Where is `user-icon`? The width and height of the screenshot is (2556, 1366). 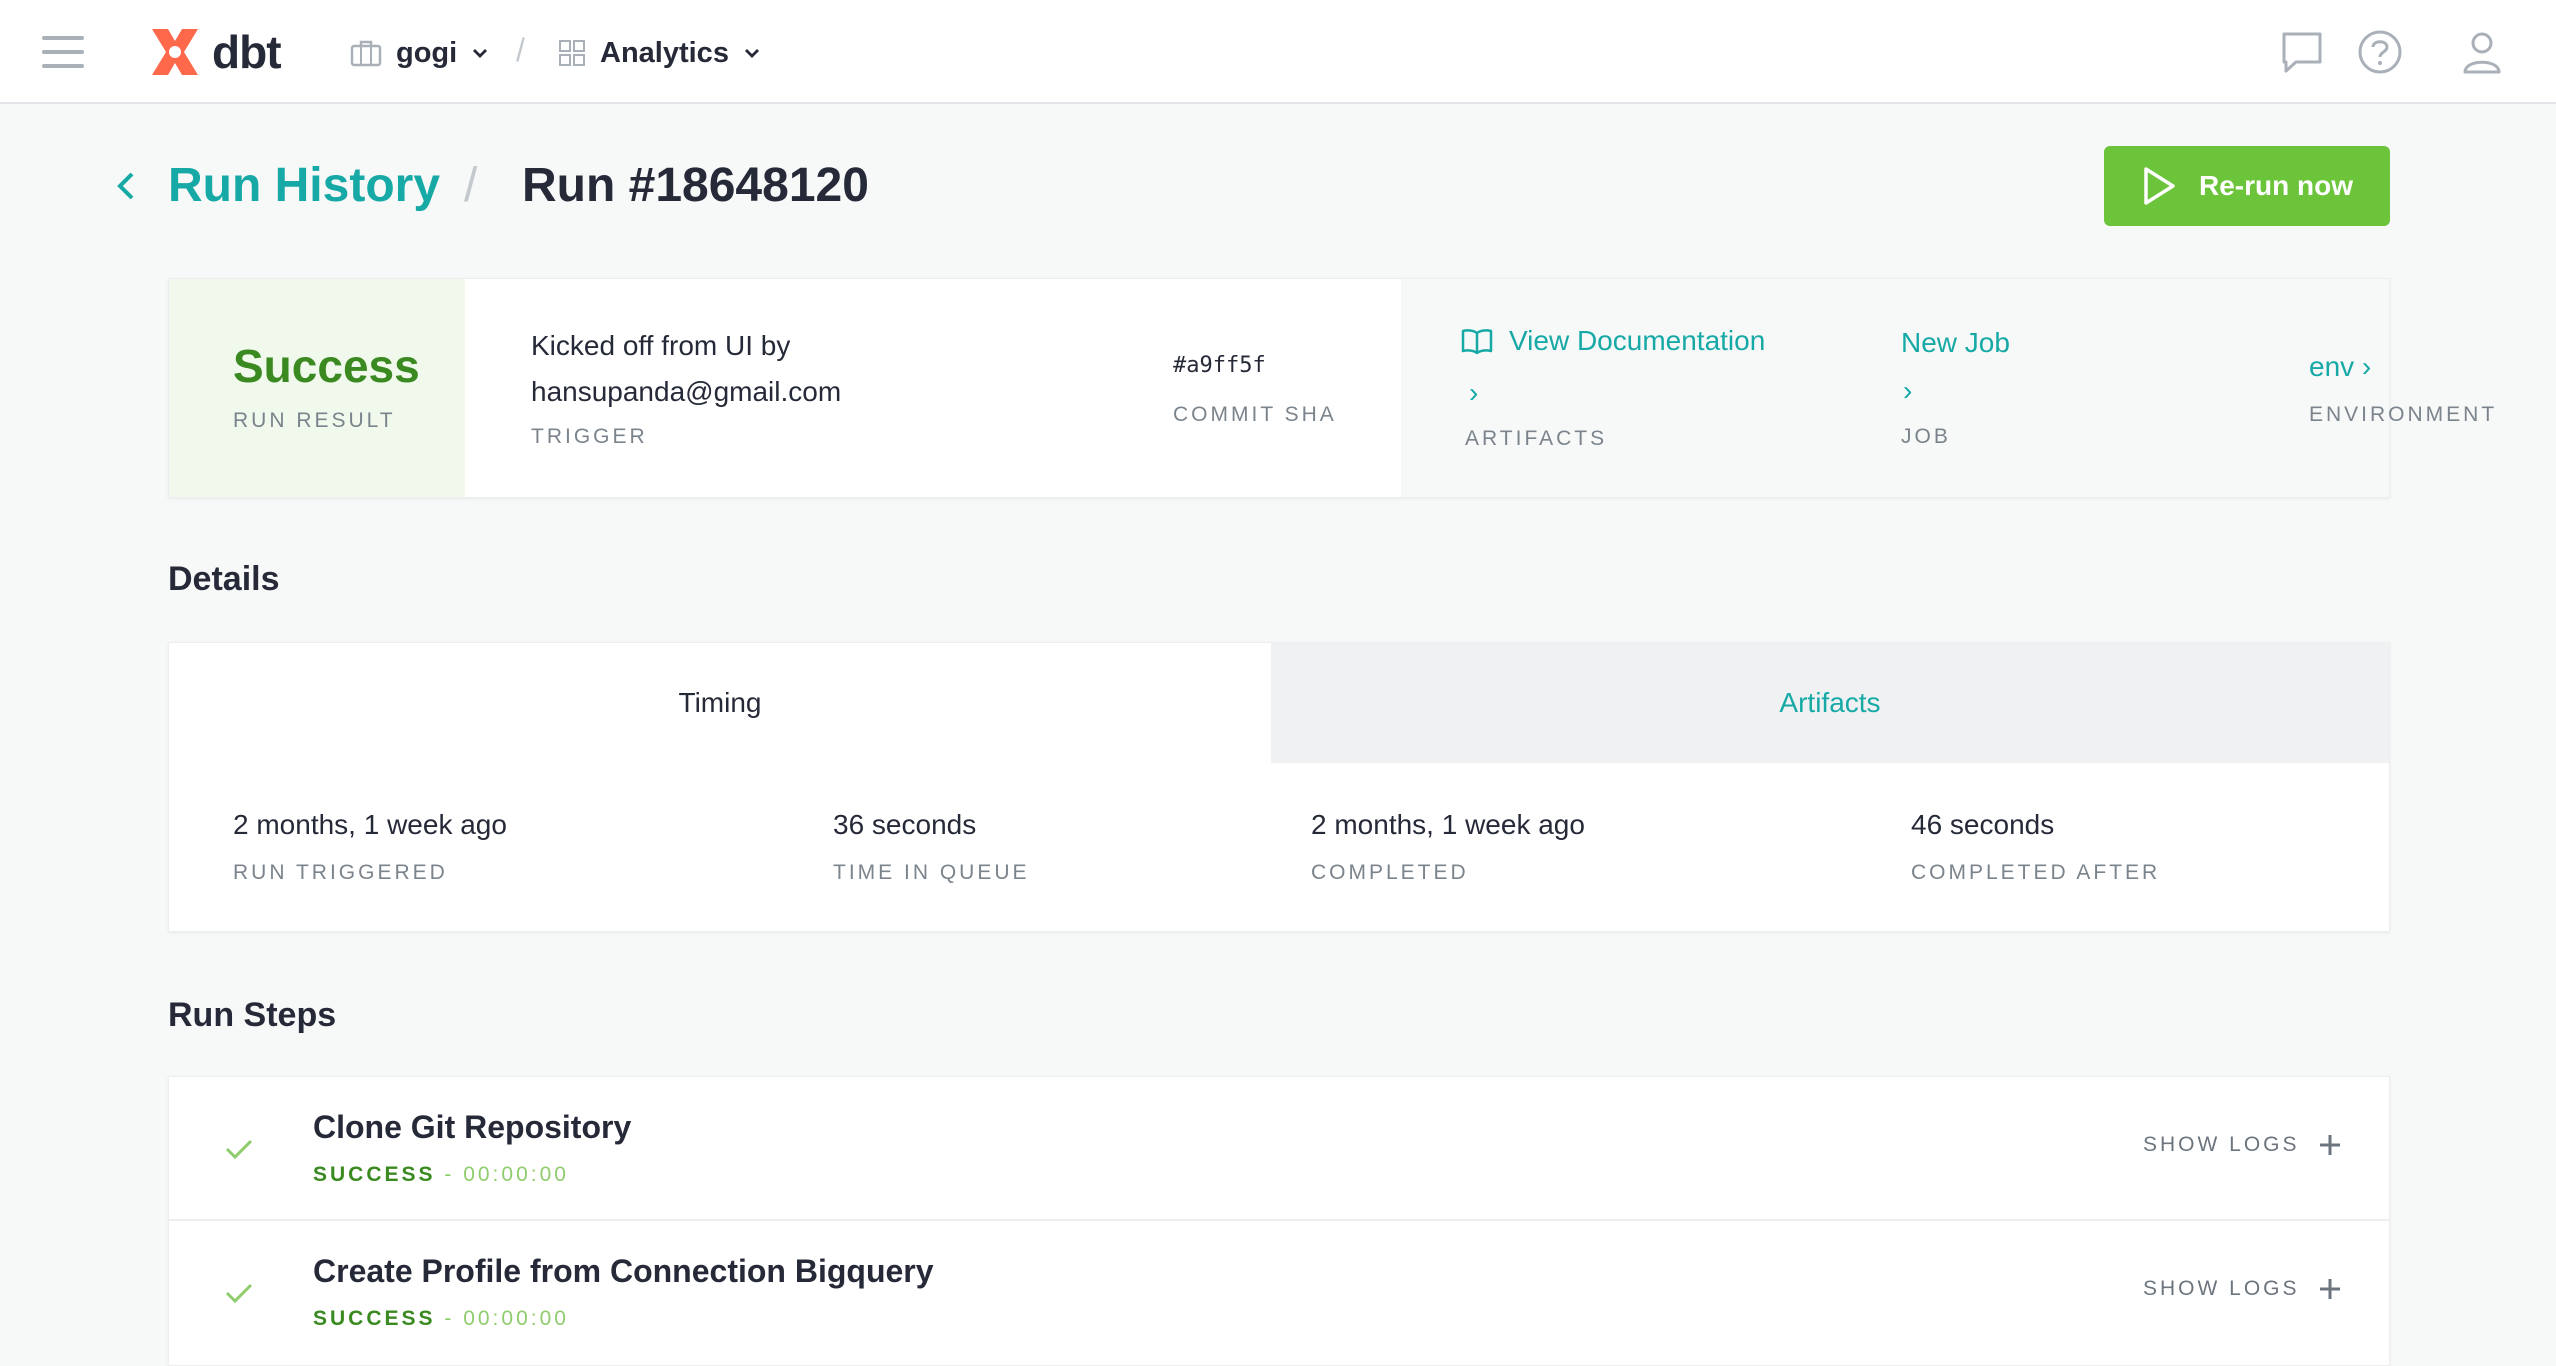 user-icon is located at coordinates (2482, 52).